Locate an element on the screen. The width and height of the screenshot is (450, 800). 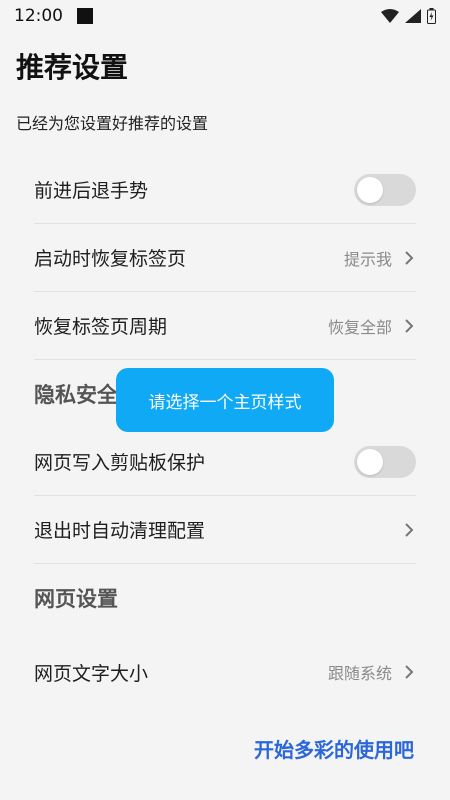
row-clipboard-protect: 网页写入剪贴板保护 is located at coordinates (225, 462).